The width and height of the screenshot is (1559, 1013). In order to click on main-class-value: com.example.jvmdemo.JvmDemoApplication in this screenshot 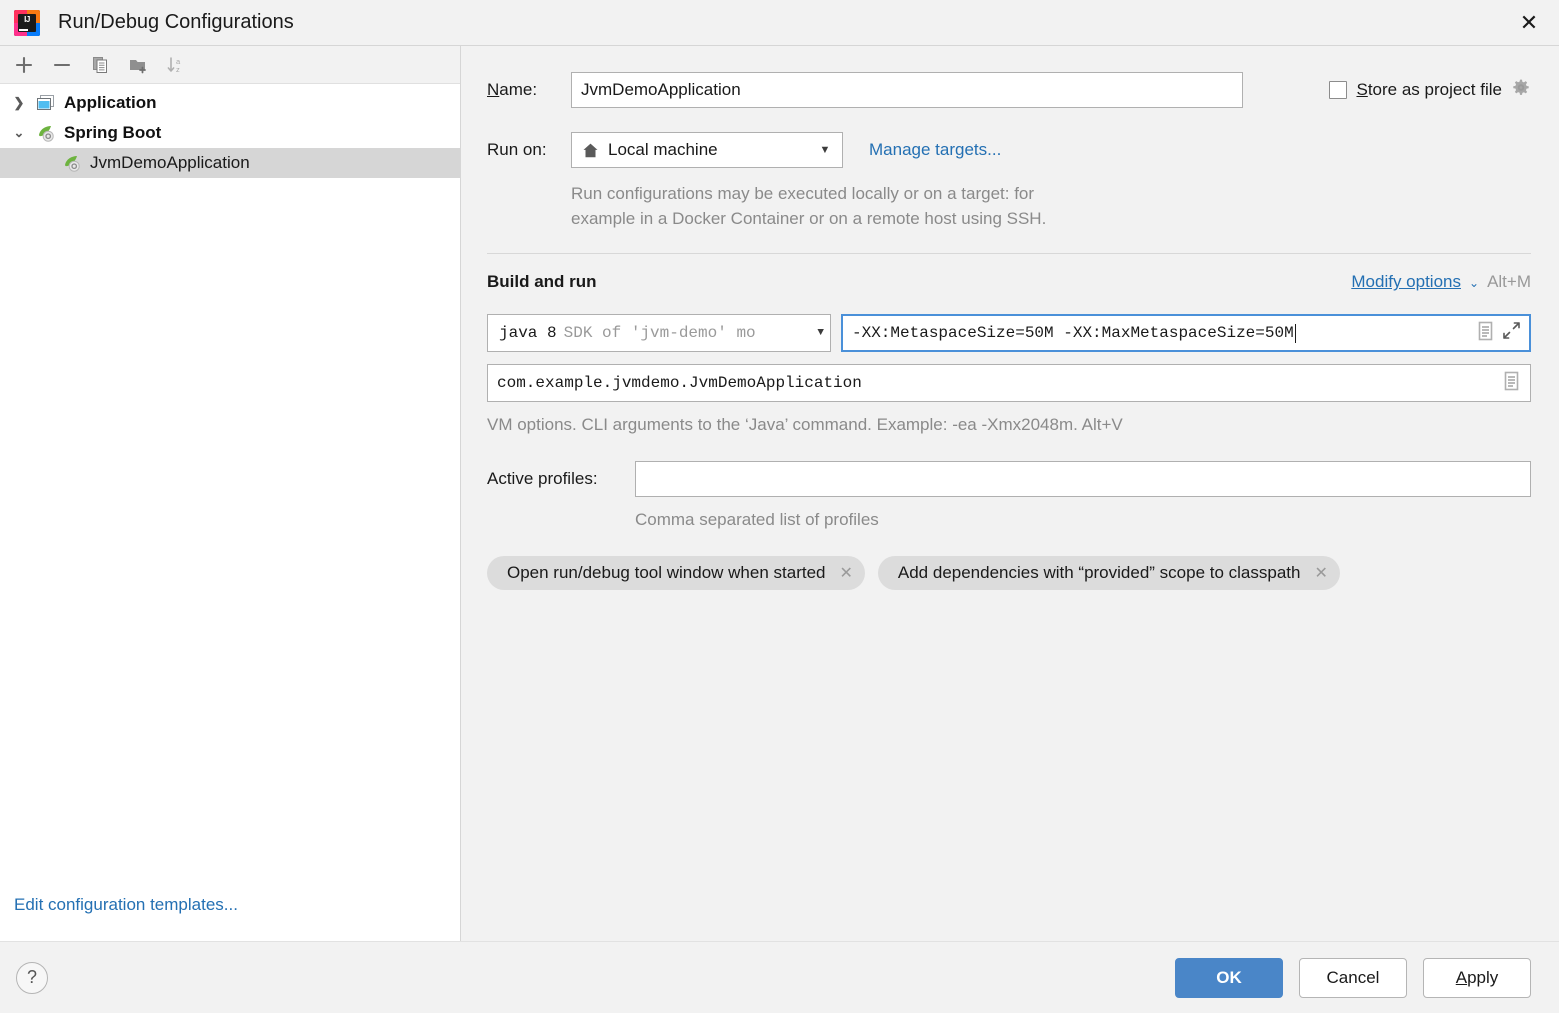, I will do `click(679, 383)`.